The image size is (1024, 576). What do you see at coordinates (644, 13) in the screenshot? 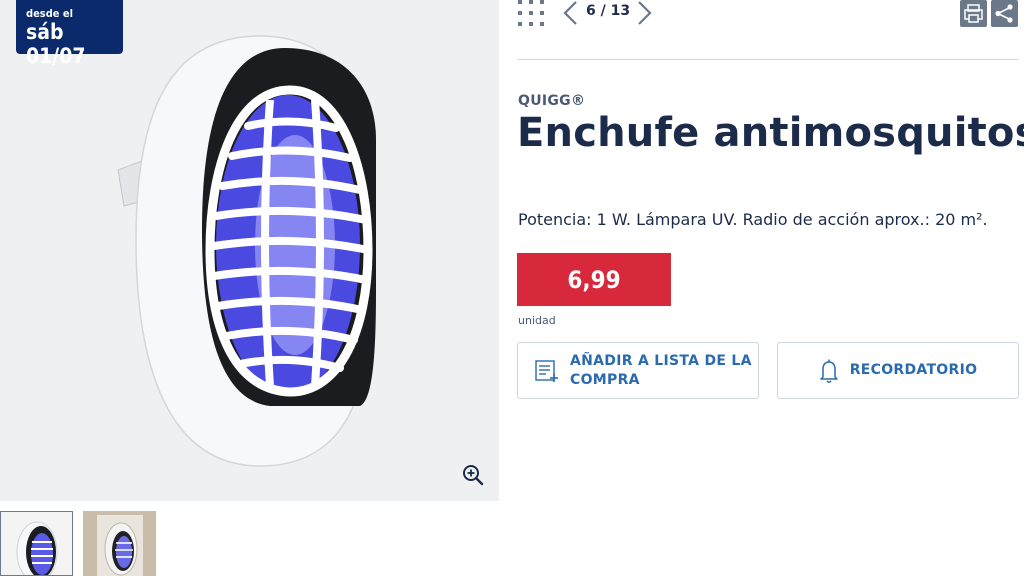
I see `chevron-right-icon` at bounding box center [644, 13].